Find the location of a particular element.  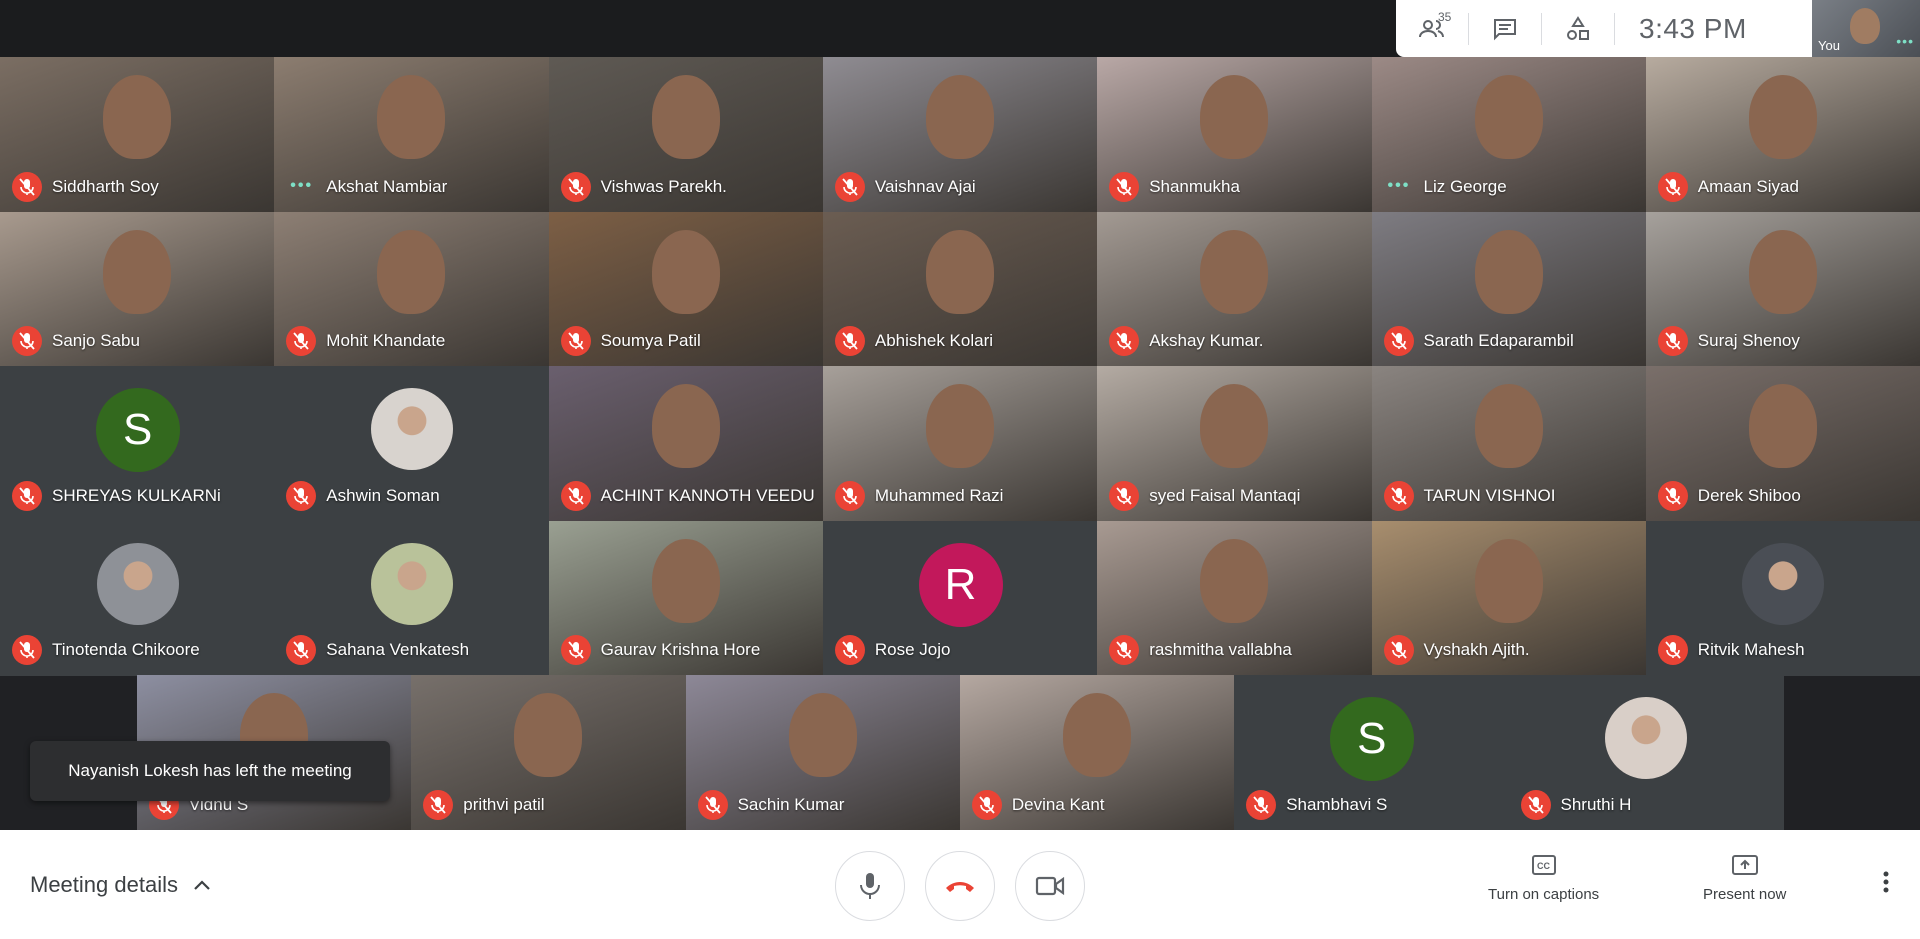

participant-tile: Sarath Edaparambil is located at coordinates (1509, 289).